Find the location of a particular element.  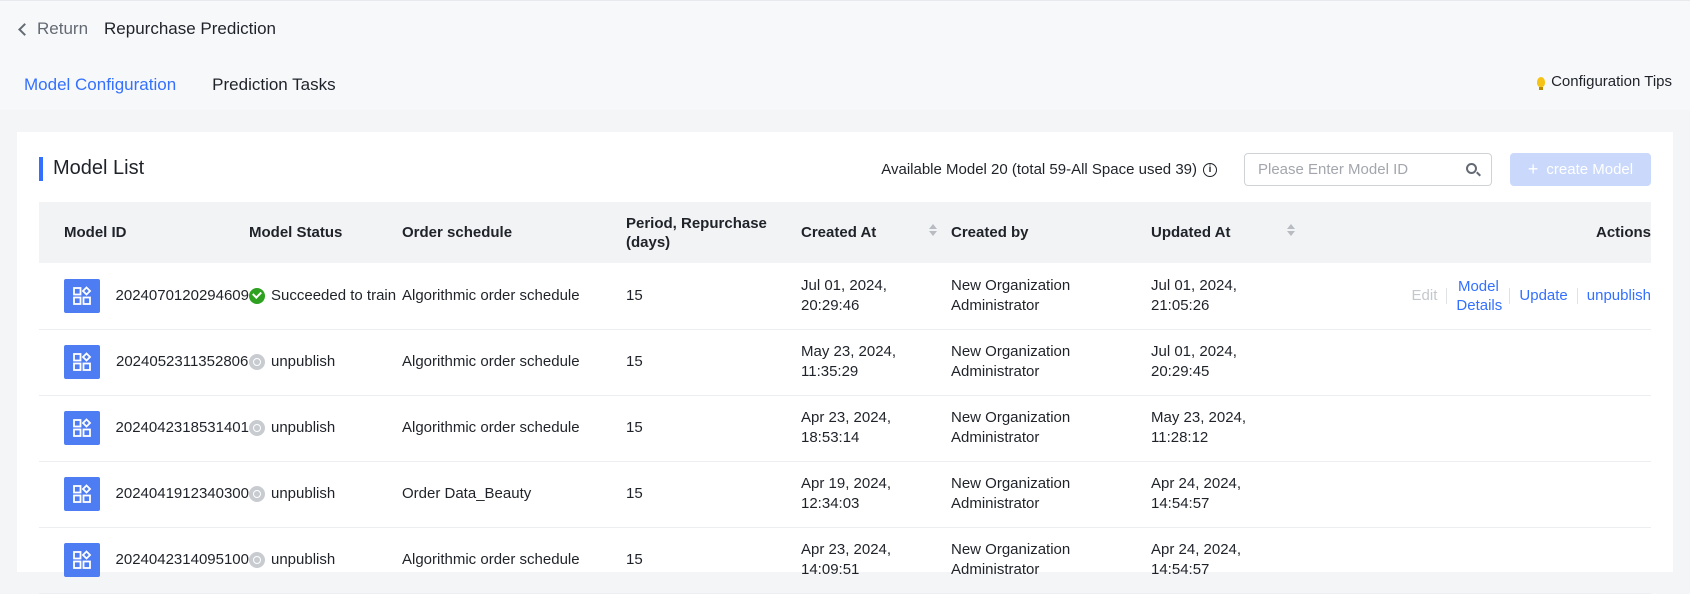

tab-model-configuration: Model Configuration is located at coordinates (100, 85).